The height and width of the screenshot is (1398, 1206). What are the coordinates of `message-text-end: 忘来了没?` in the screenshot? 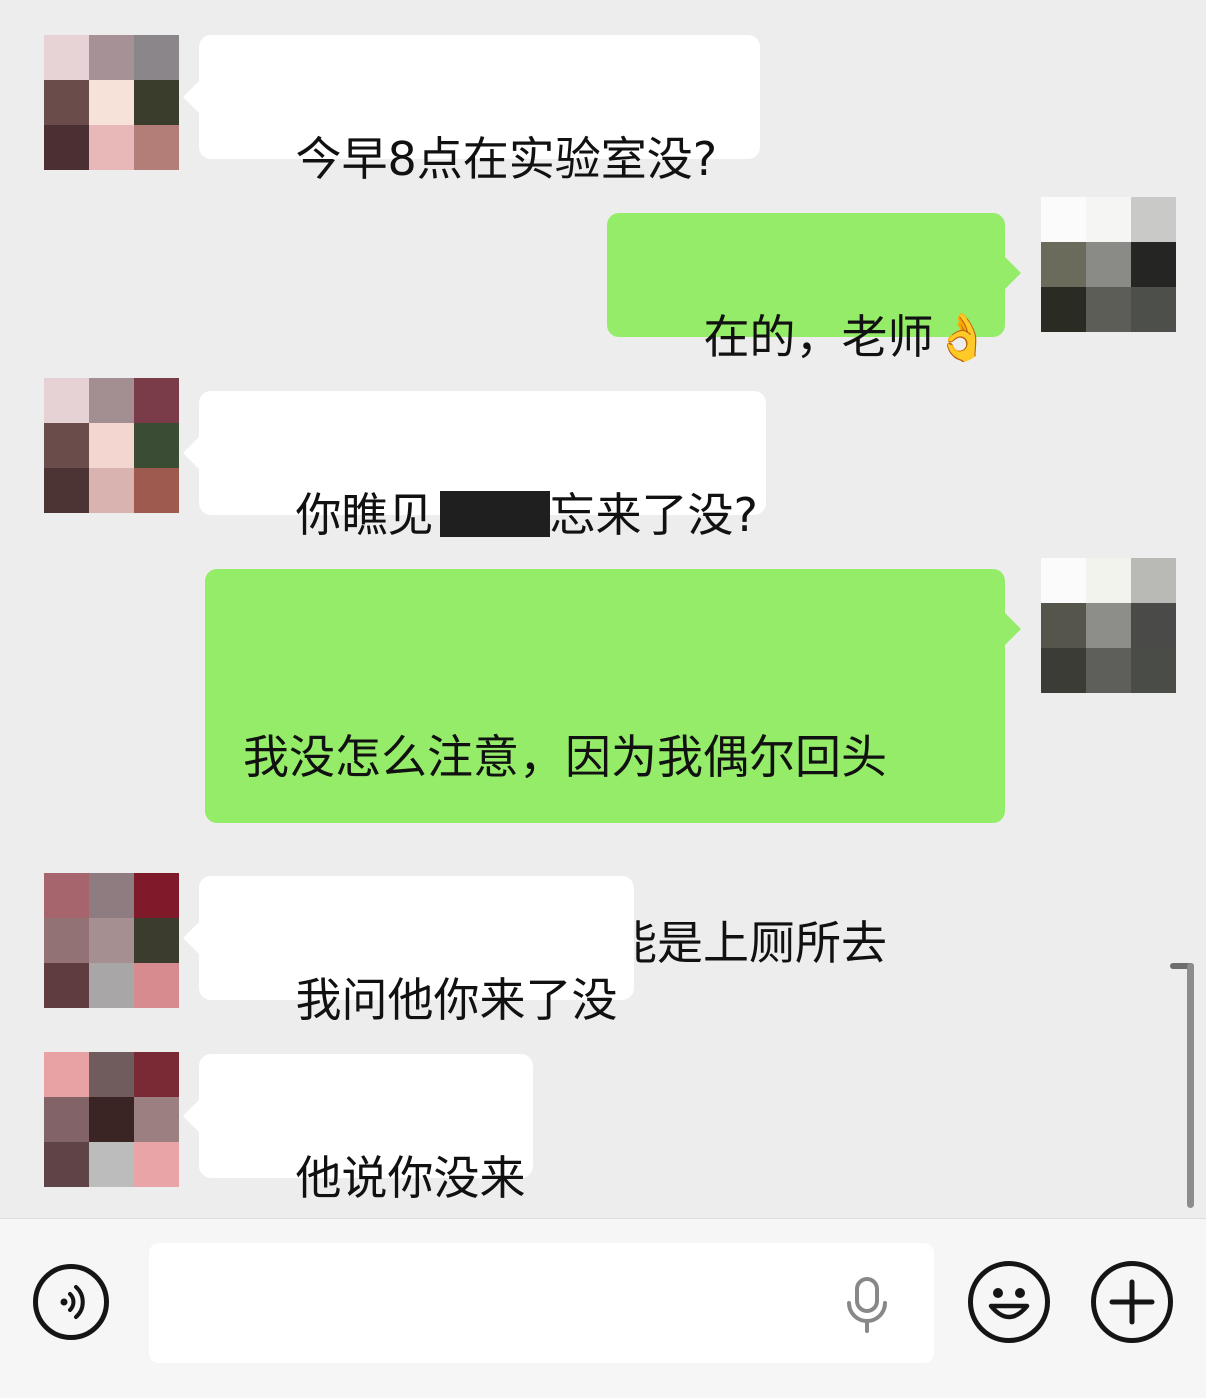 It's located at (653, 515).